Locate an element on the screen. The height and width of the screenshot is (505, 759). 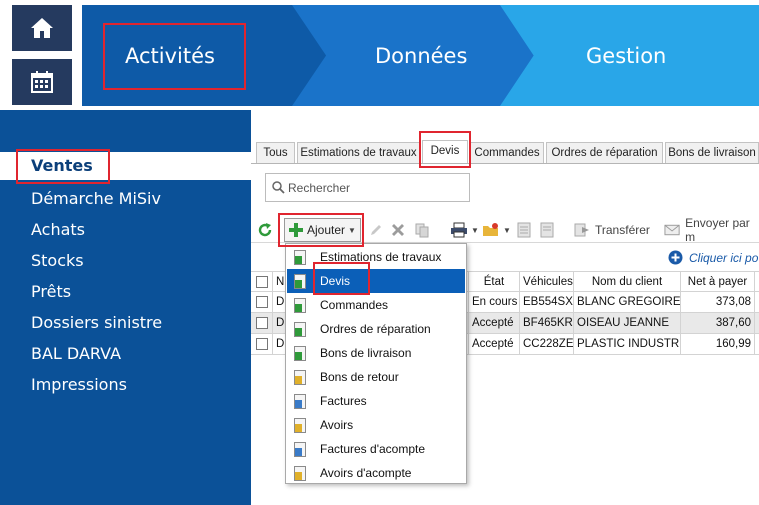
send-label: Envoyer par m is located at coordinates (717, 230).